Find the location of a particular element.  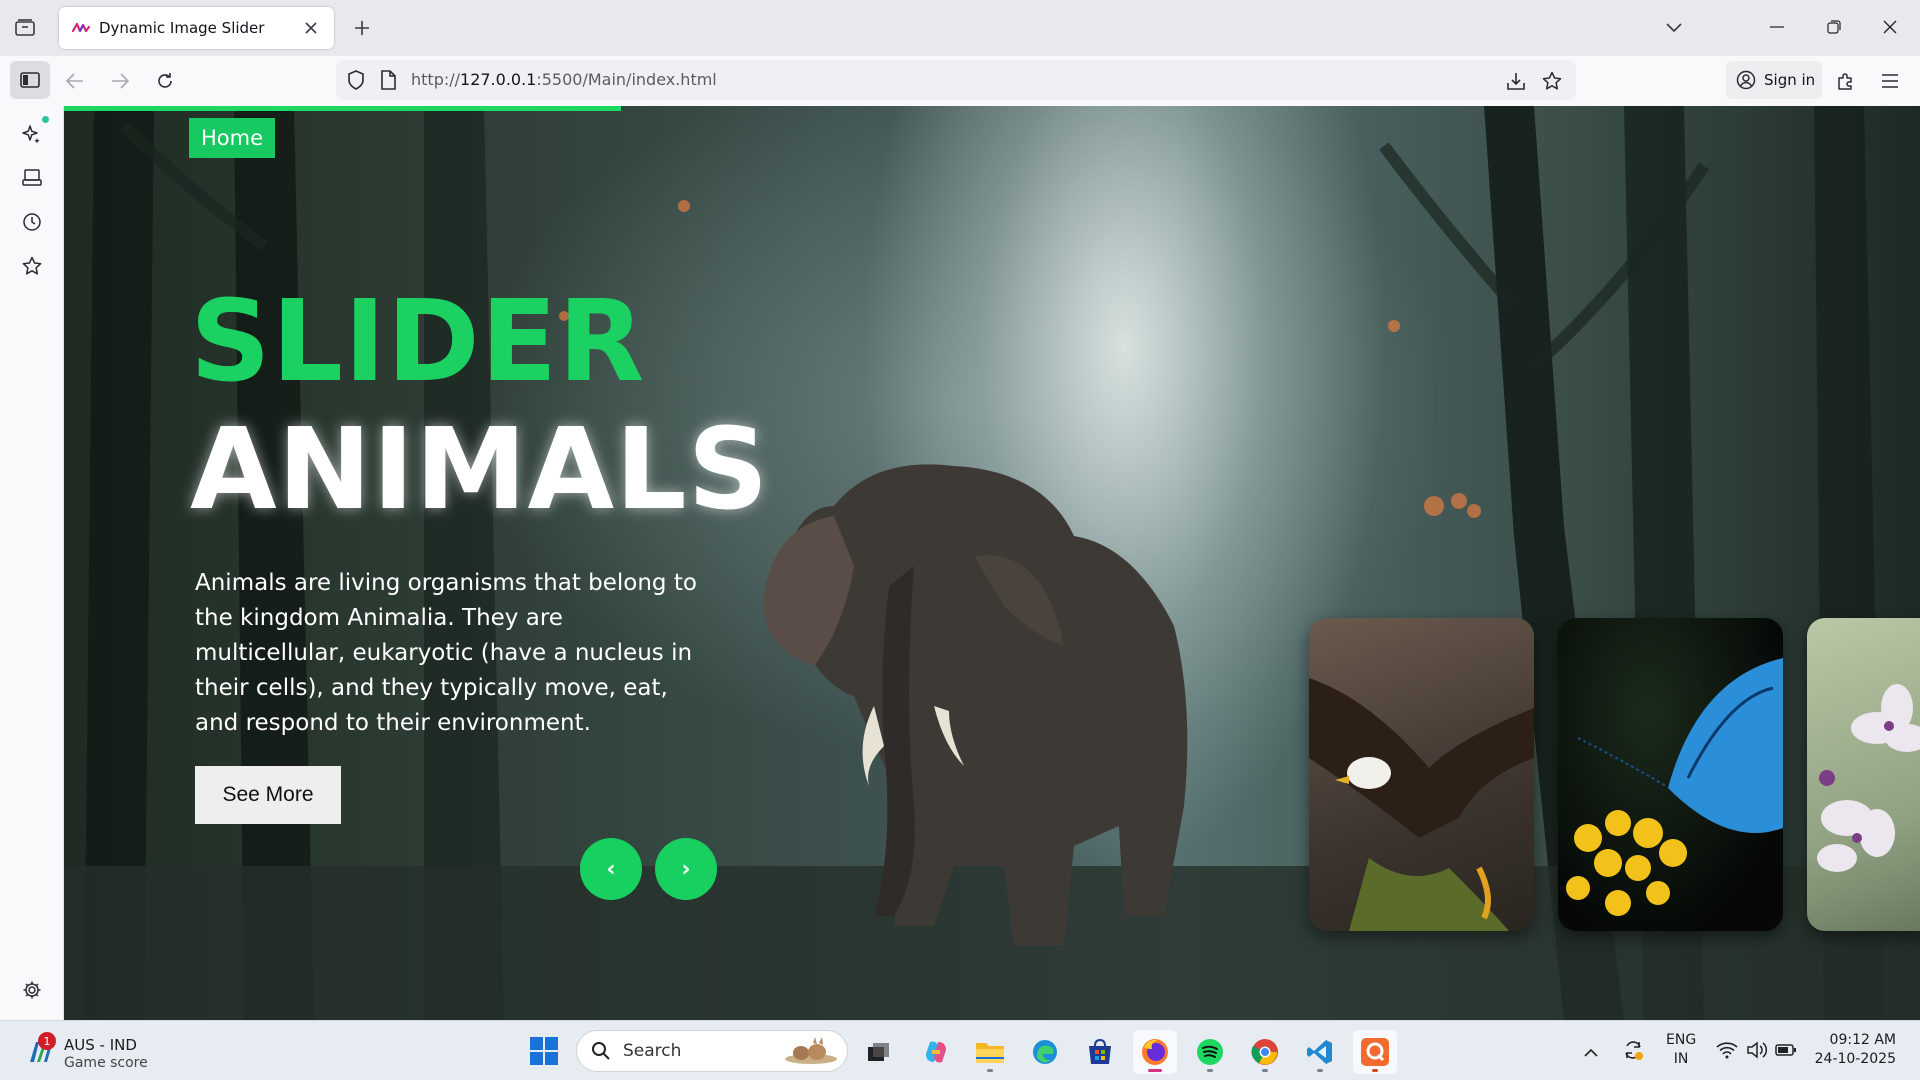

see-more-button: See More is located at coordinates (268, 795).